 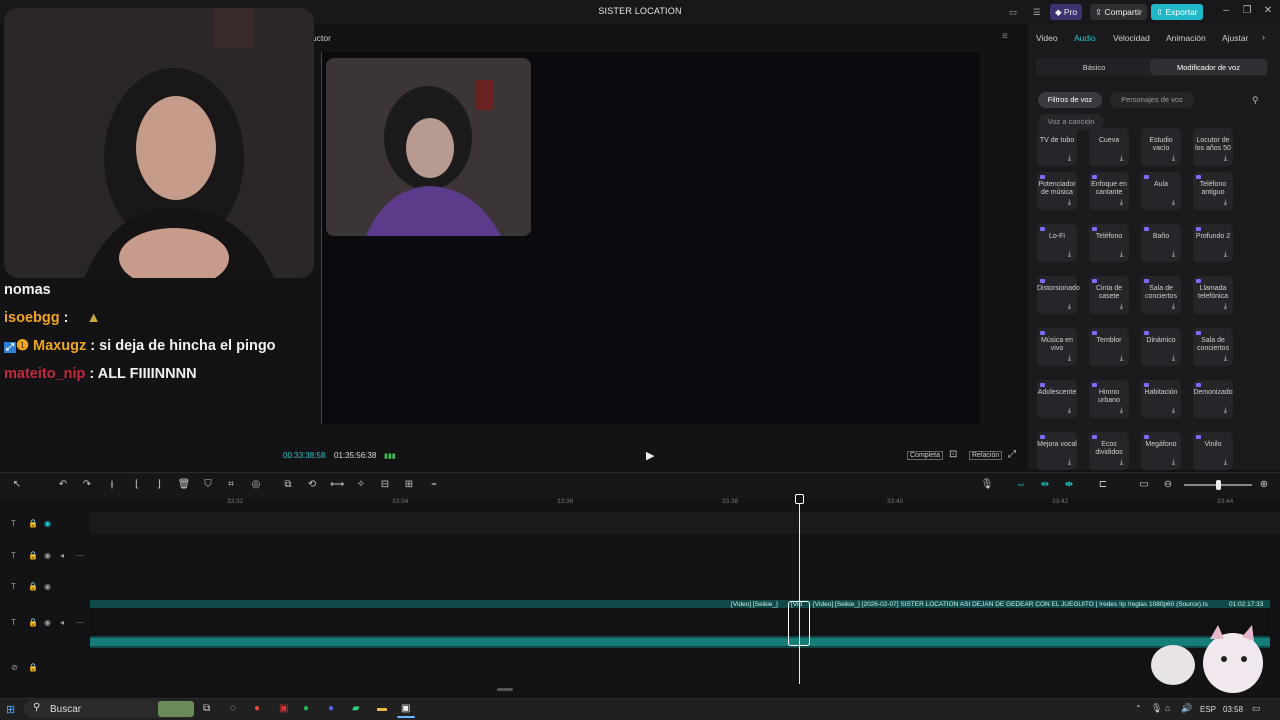 What do you see at coordinates (112, 485) in the screenshot?
I see `split-icon: ⫲` at bounding box center [112, 485].